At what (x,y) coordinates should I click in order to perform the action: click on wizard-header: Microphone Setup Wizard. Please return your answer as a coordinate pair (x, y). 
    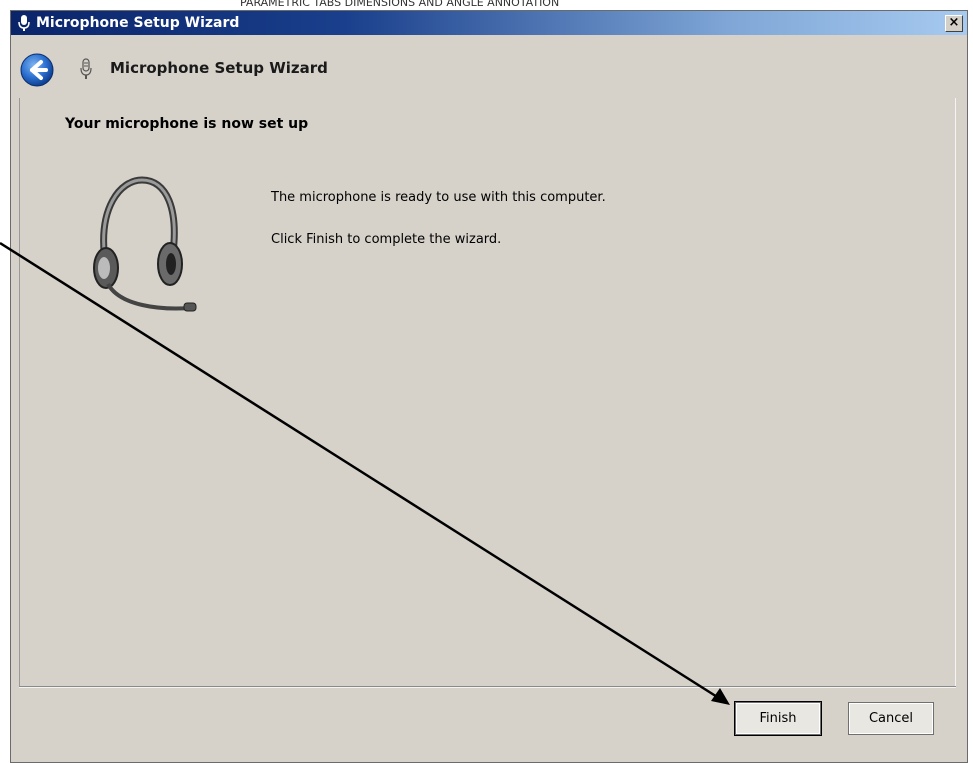
    Looking at the image, I should click on (489, 66).